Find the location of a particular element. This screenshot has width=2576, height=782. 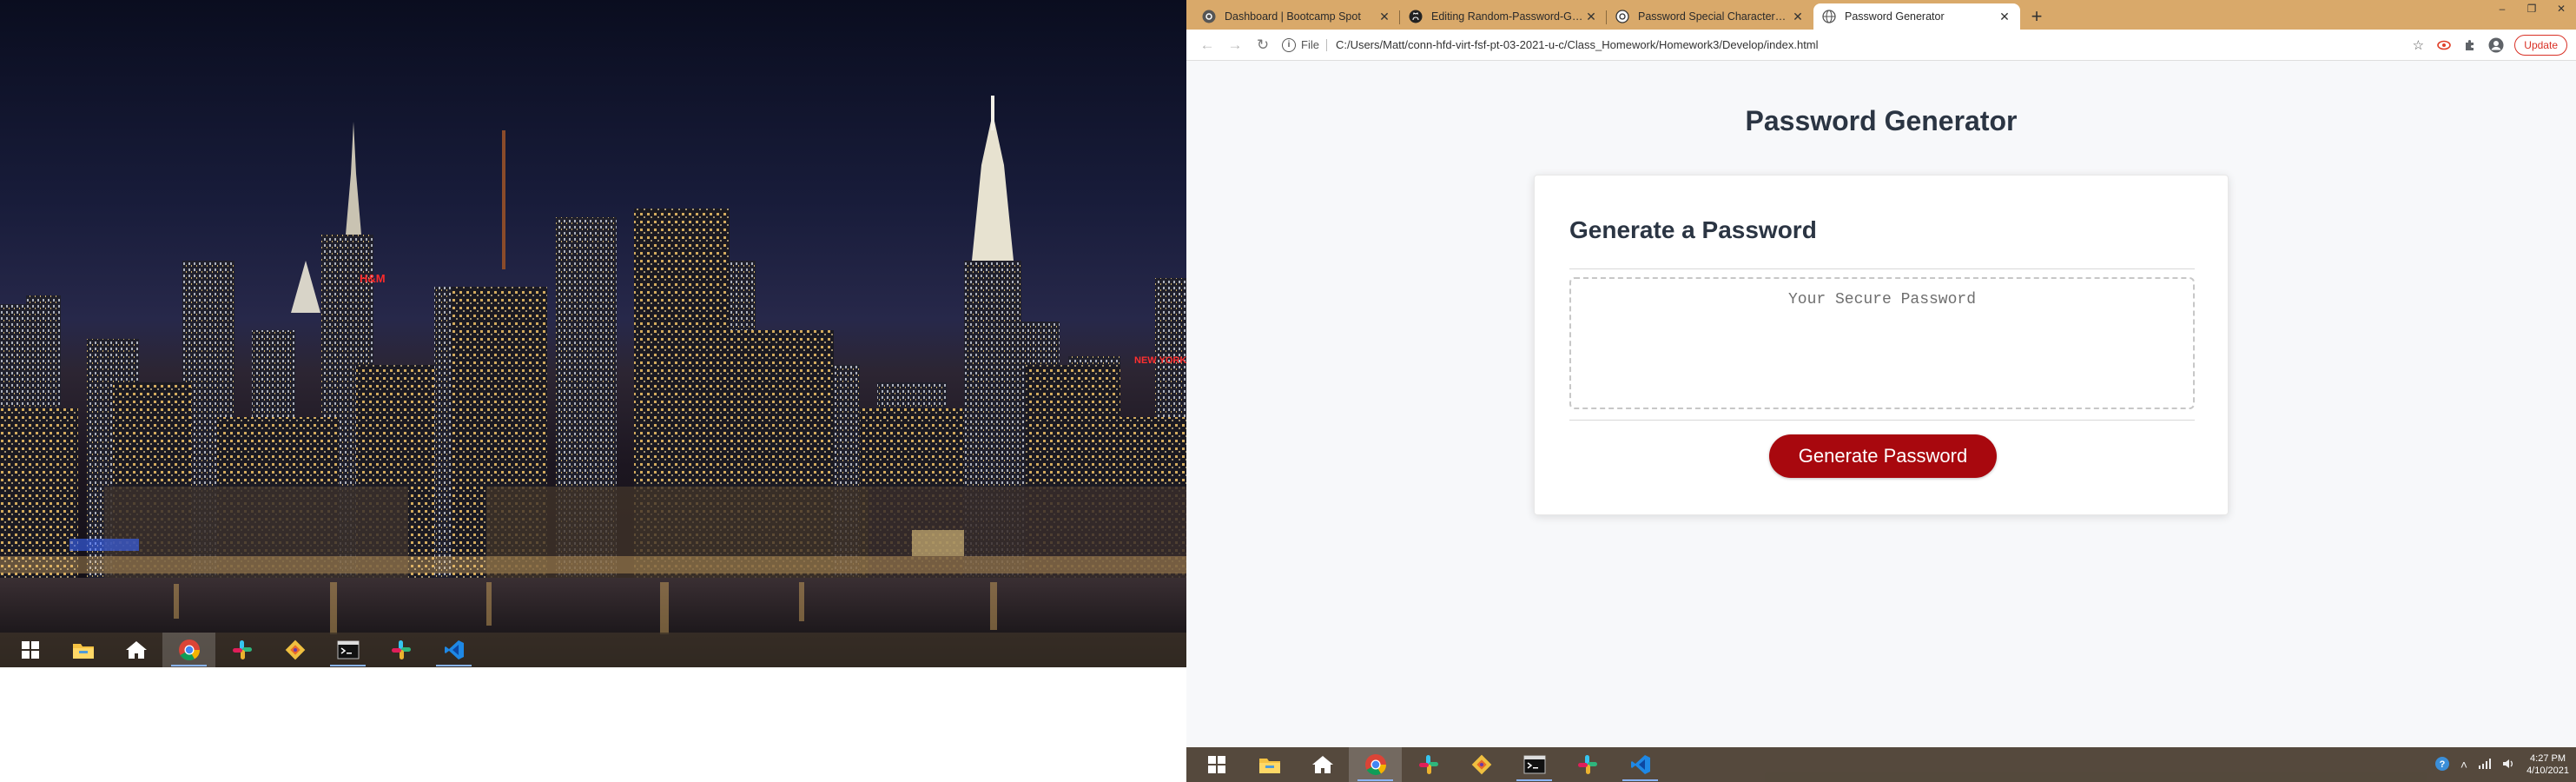

hm-sign: H&M is located at coordinates (373, 278).